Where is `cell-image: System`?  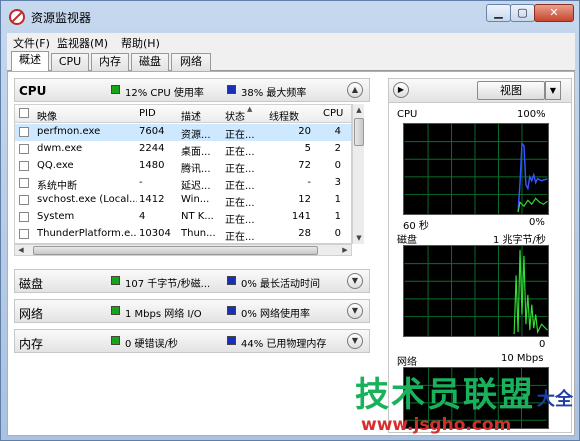
cell-image: System is located at coordinates (56, 216).